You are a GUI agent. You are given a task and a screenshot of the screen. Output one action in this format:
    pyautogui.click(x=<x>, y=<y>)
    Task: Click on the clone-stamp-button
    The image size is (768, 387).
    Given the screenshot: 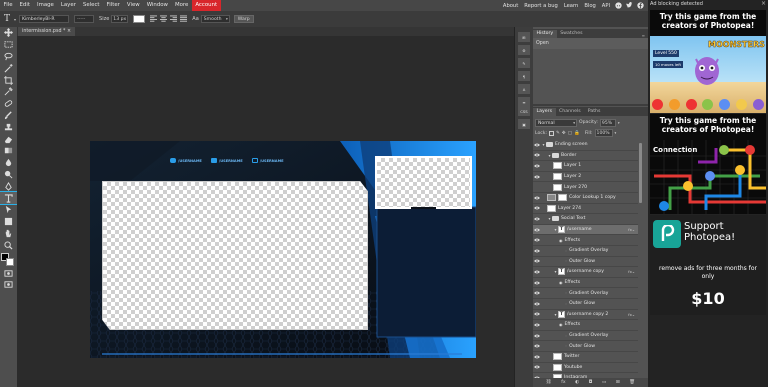 What is the action you would take?
    pyautogui.click(x=8, y=127)
    